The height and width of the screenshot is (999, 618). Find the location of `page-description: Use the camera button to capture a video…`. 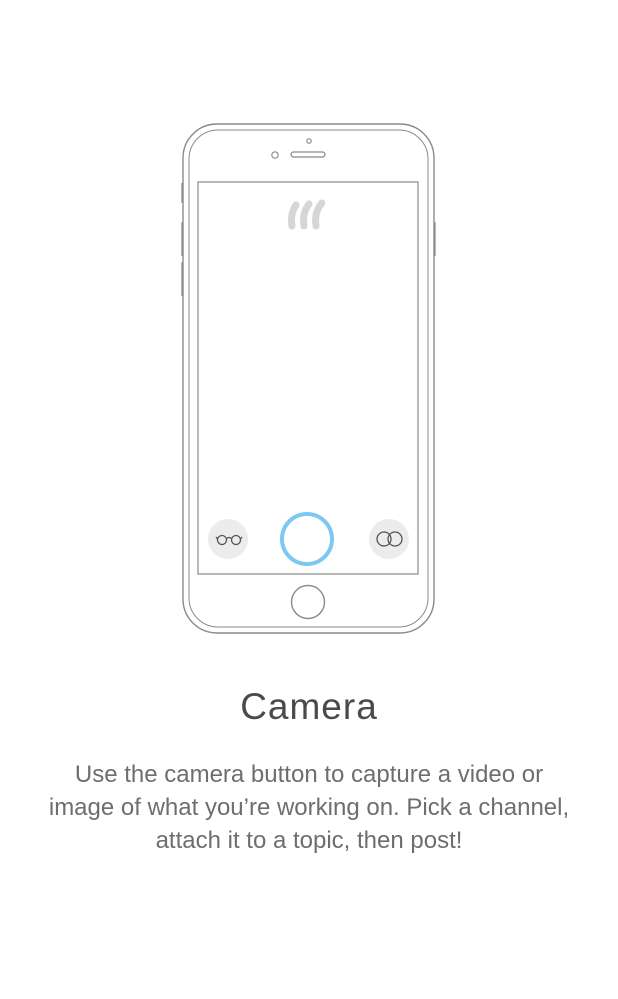

page-description: Use the camera button to capture a video… is located at coordinates (309, 807).